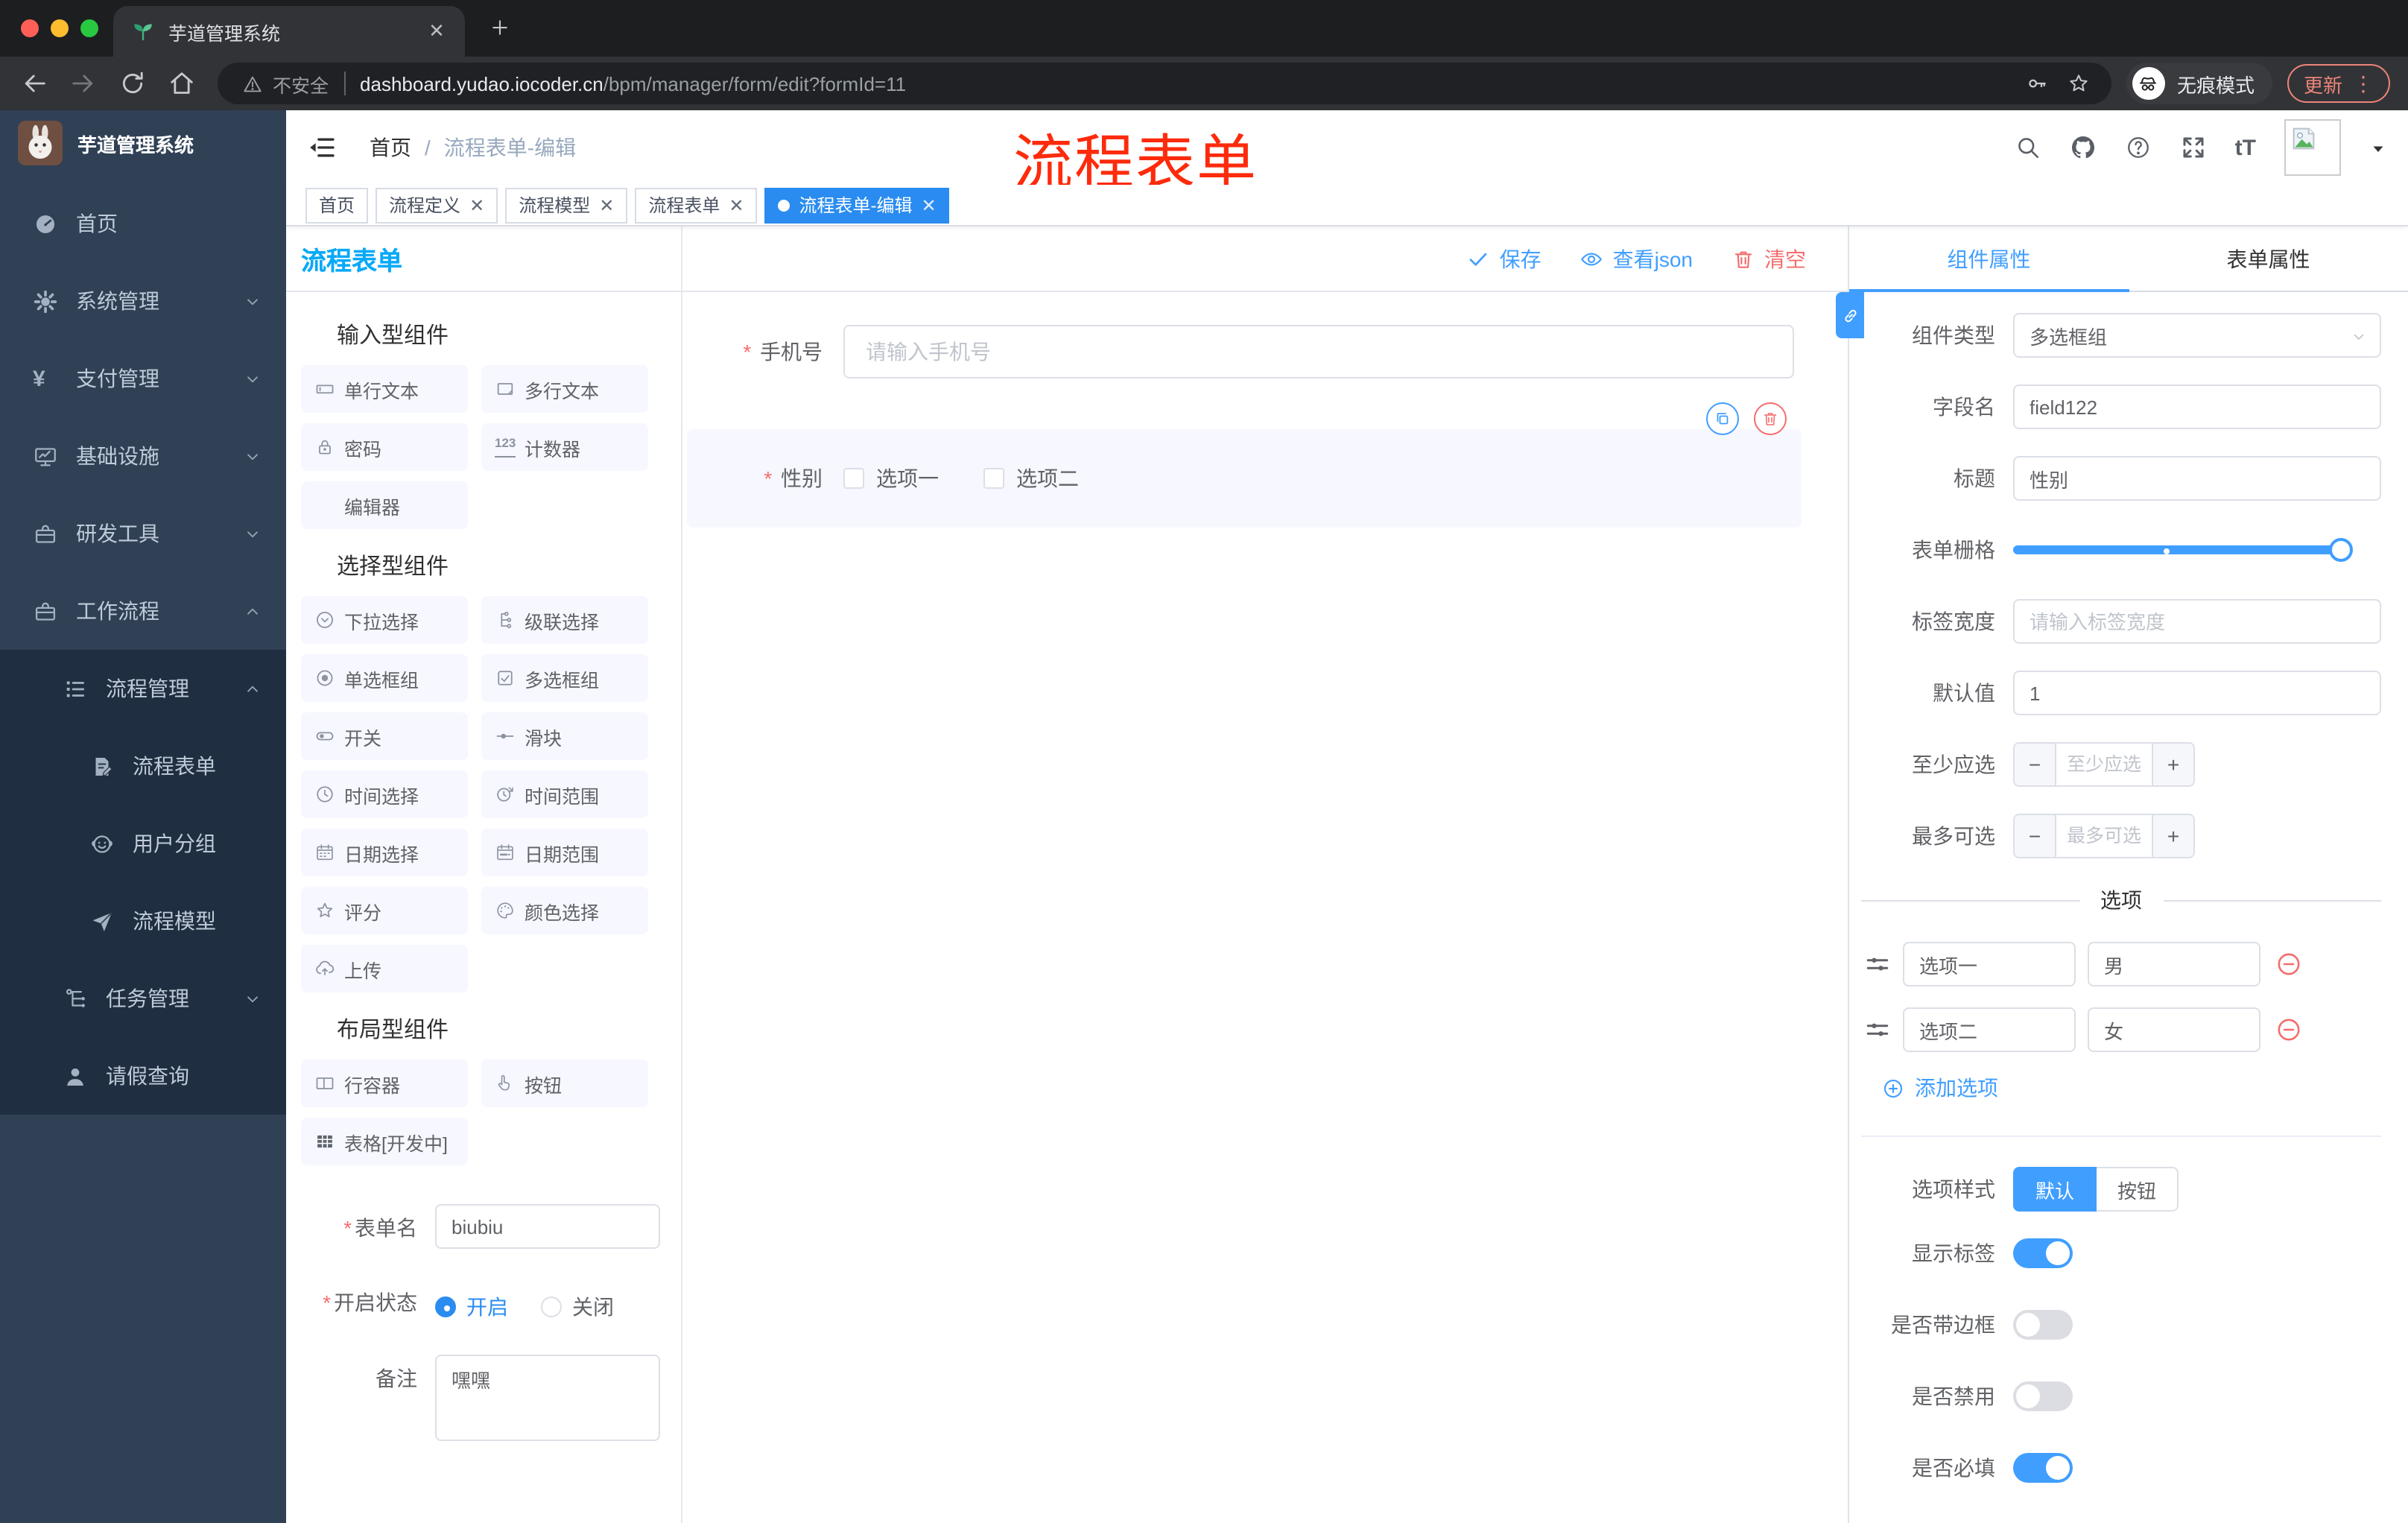 The image size is (2408, 1523). What do you see at coordinates (2197, 621) in the screenshot?
I see `label-width-input` at bounding box center [2197, 621].